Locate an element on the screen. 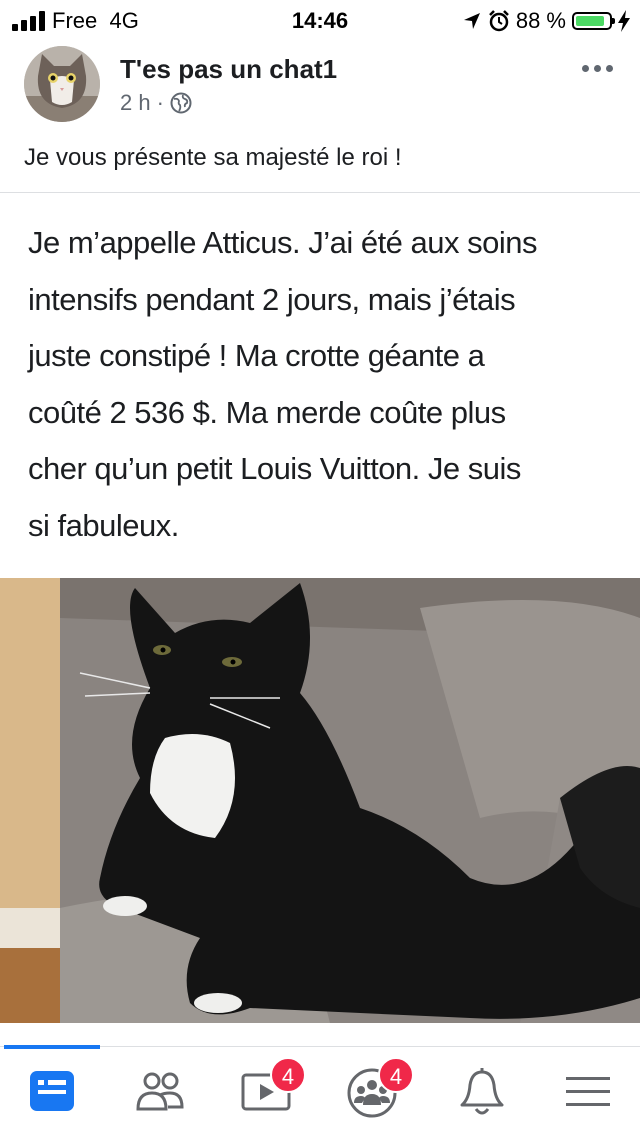 The image size is (640, 1137). status-right-group: 88 % is located at coordinates (546, 21).